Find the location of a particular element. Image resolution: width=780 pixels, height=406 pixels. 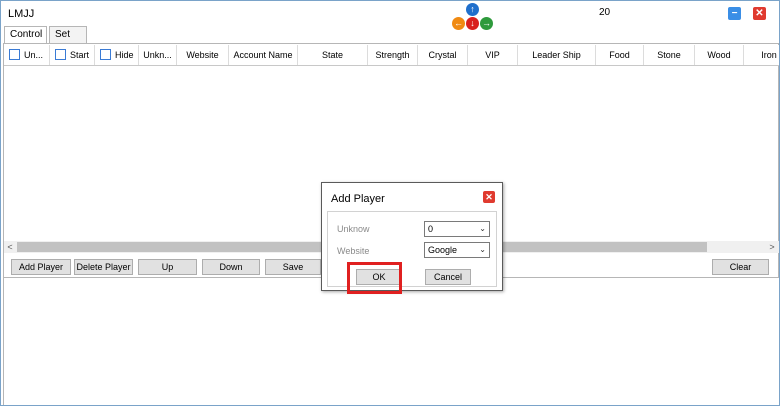

unknow-label: Unknow is located at coordinates (353, 229).